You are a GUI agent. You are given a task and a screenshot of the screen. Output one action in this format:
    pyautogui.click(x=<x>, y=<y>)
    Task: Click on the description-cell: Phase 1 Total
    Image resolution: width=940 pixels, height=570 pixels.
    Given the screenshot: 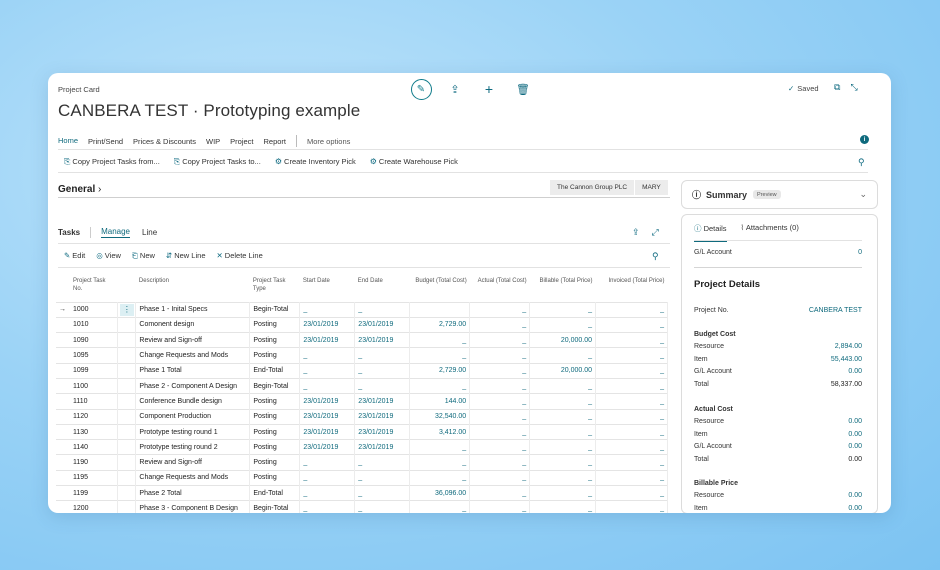 What is the action you would take?
    pyautogui.click(x=193, y=370)
    